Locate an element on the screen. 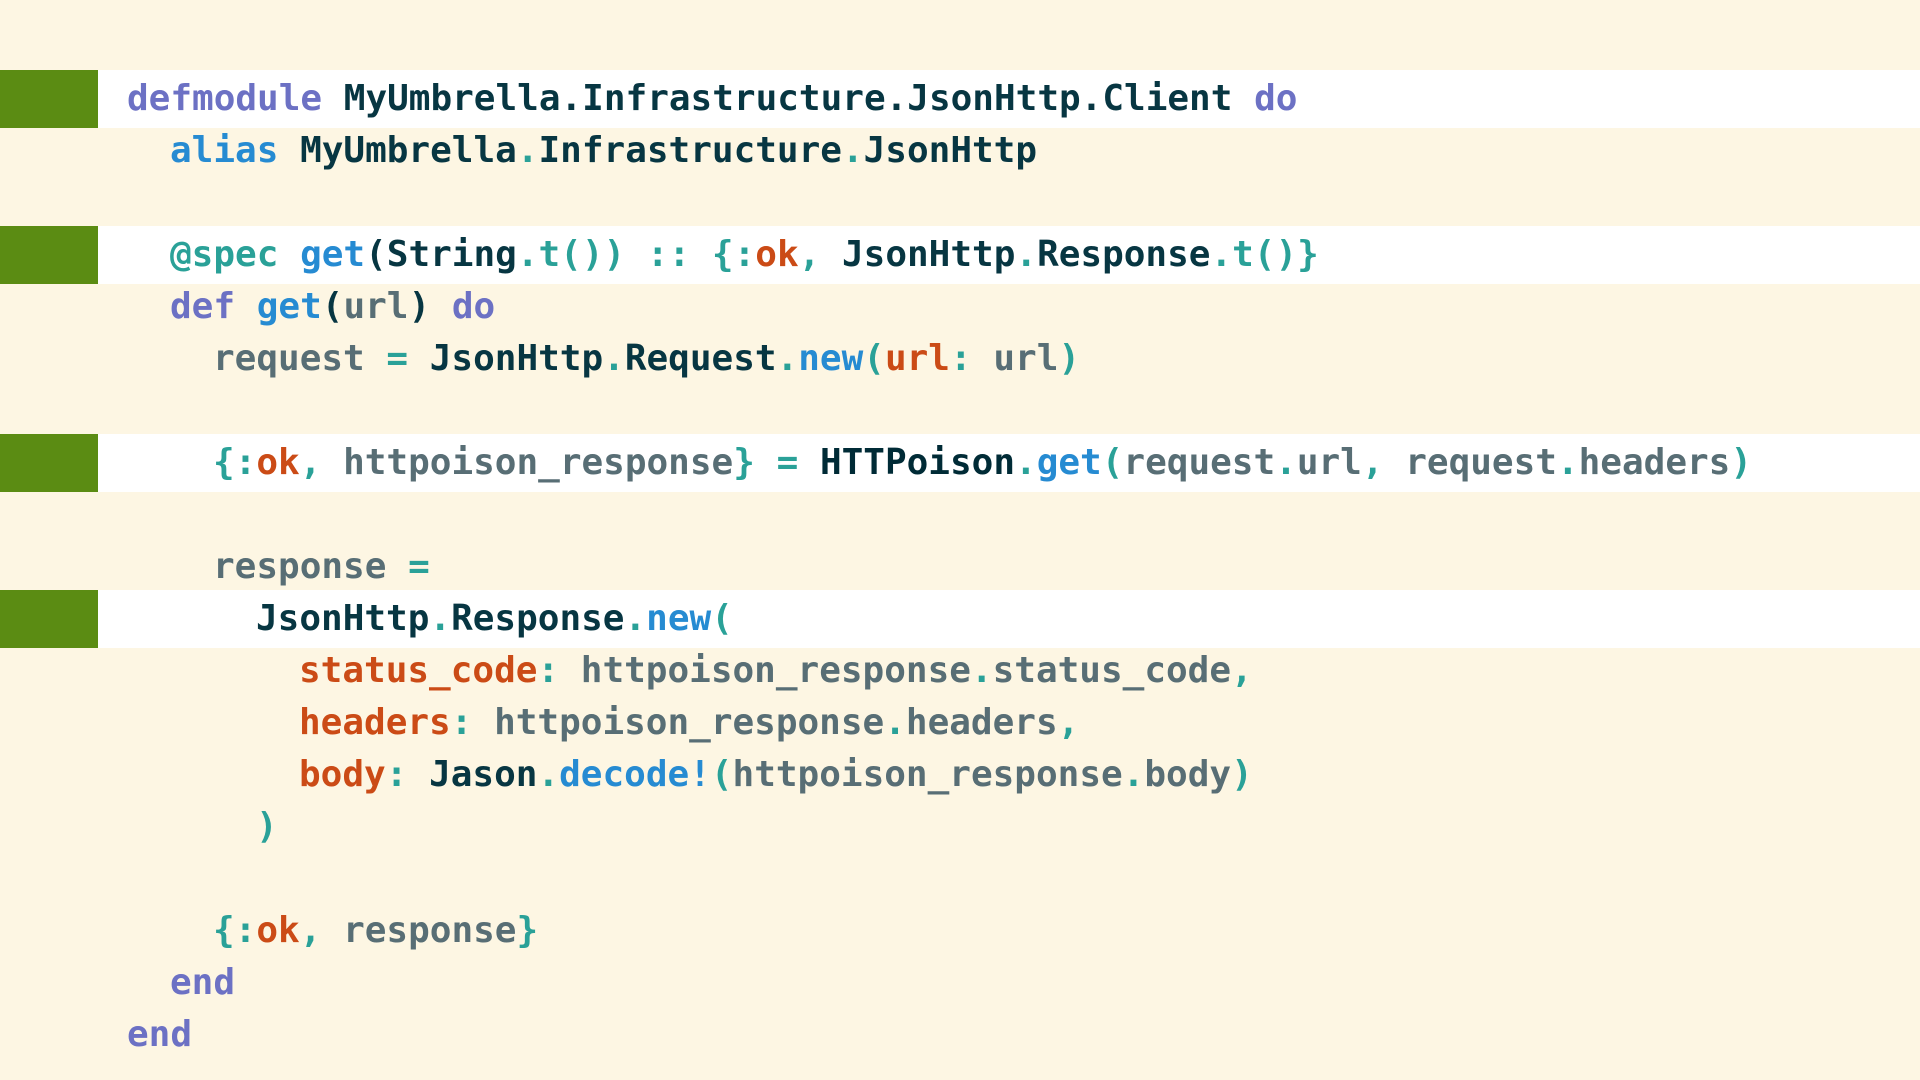  code-token: do is located at coordinates (473, 306).